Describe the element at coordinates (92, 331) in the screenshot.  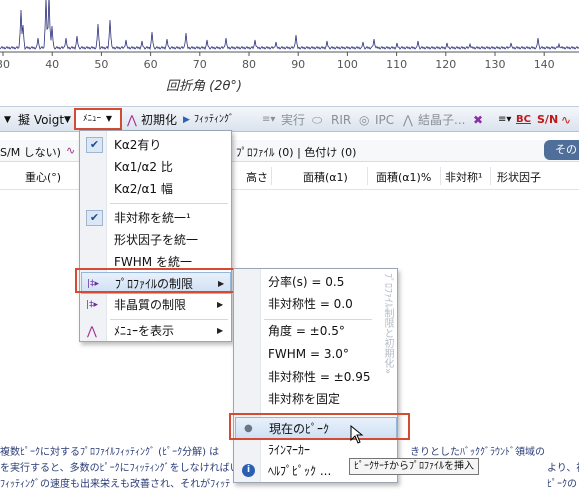
I see `peak-menu-icon: ⋀` at that location.